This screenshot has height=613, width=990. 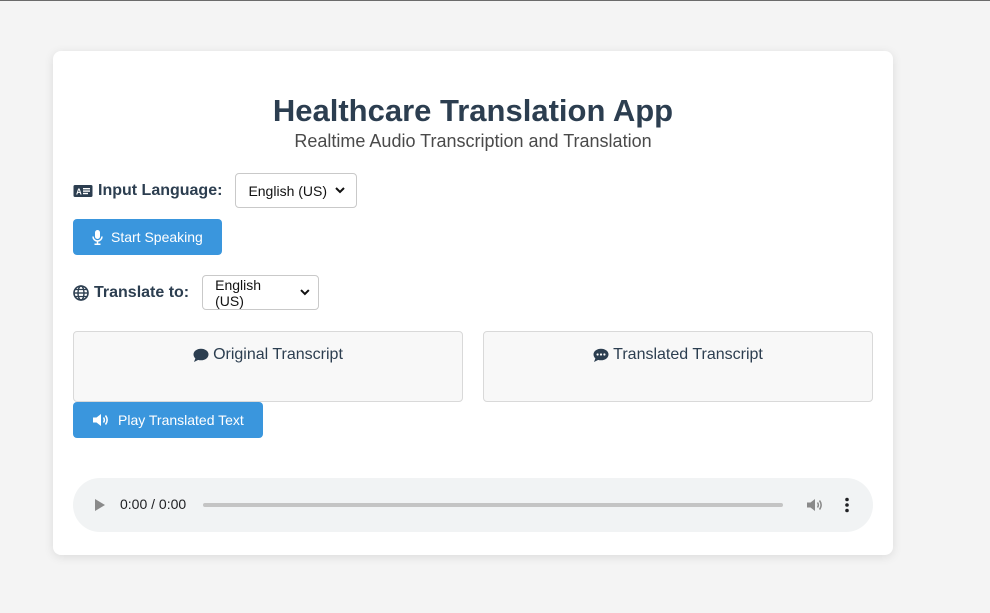 I want to click on original-transcript-heading: Original Transcript, so click(x=268, y=355).